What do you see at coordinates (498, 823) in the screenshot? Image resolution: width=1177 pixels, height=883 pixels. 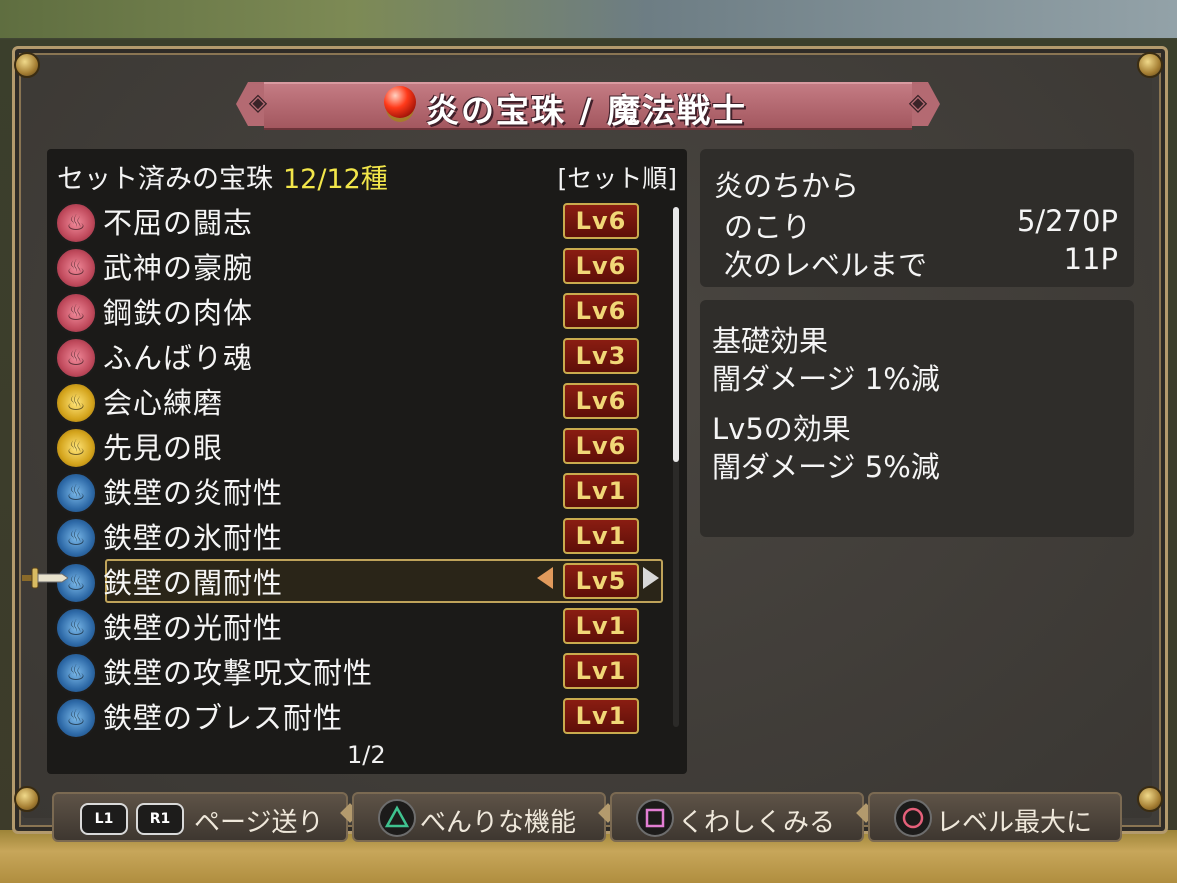 I see `useful-functions-label: べんりな機能` at bounding box center [498, 823].